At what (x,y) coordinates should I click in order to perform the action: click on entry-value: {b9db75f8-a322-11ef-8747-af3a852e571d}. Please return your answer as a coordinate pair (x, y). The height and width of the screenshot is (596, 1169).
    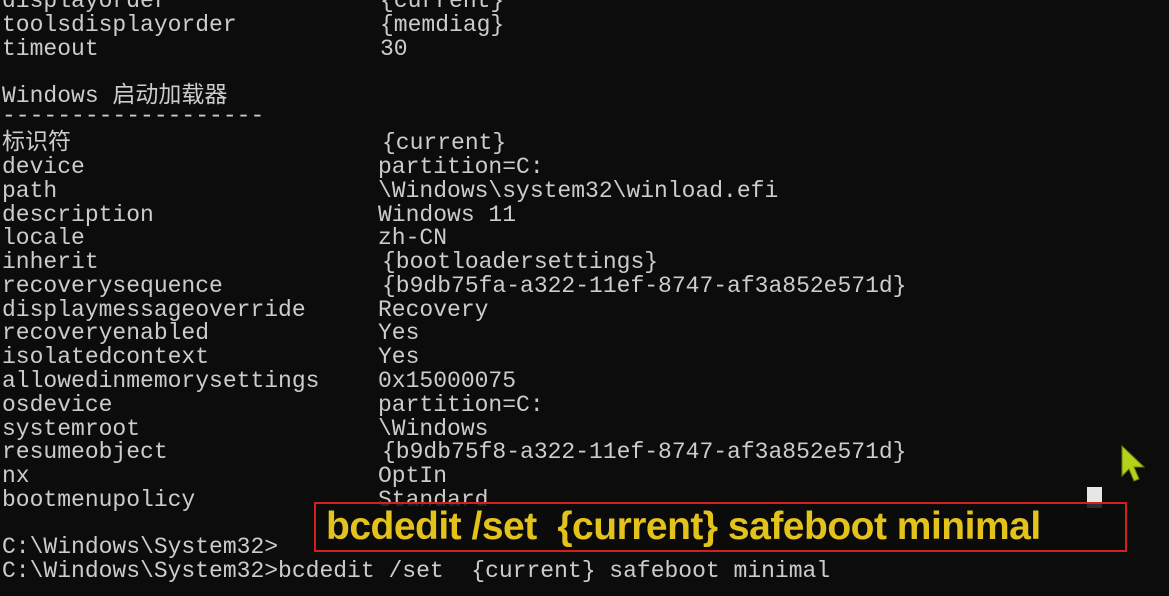
    Looking at the image, I should click on (644, 452).